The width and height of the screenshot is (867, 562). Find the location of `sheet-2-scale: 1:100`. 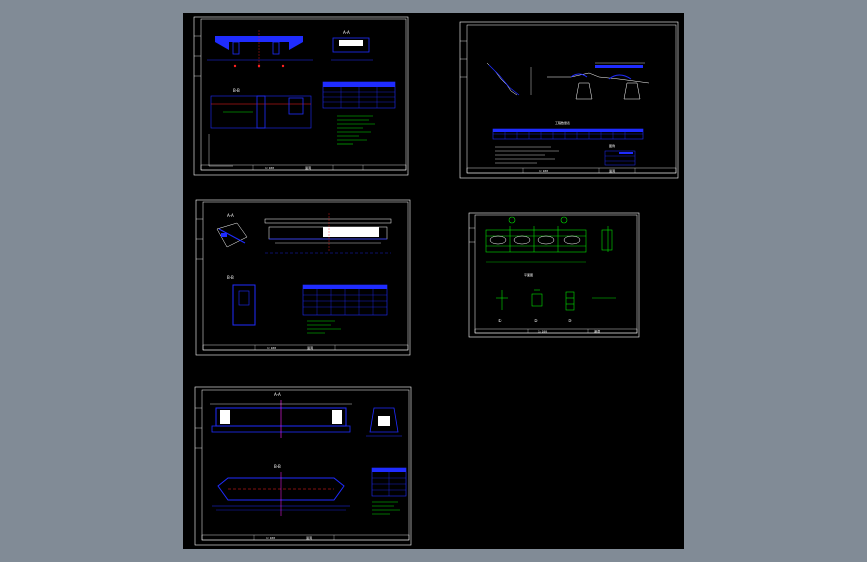

sheet-2-scale: 1:100 is located at coordinates (543, 171).